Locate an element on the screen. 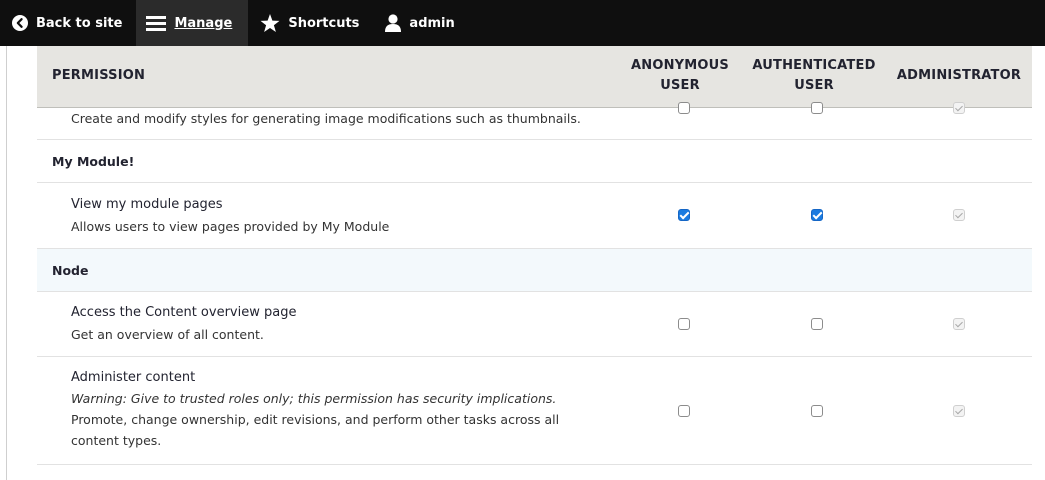  user-label: admin is located at coordinates (432, 23).